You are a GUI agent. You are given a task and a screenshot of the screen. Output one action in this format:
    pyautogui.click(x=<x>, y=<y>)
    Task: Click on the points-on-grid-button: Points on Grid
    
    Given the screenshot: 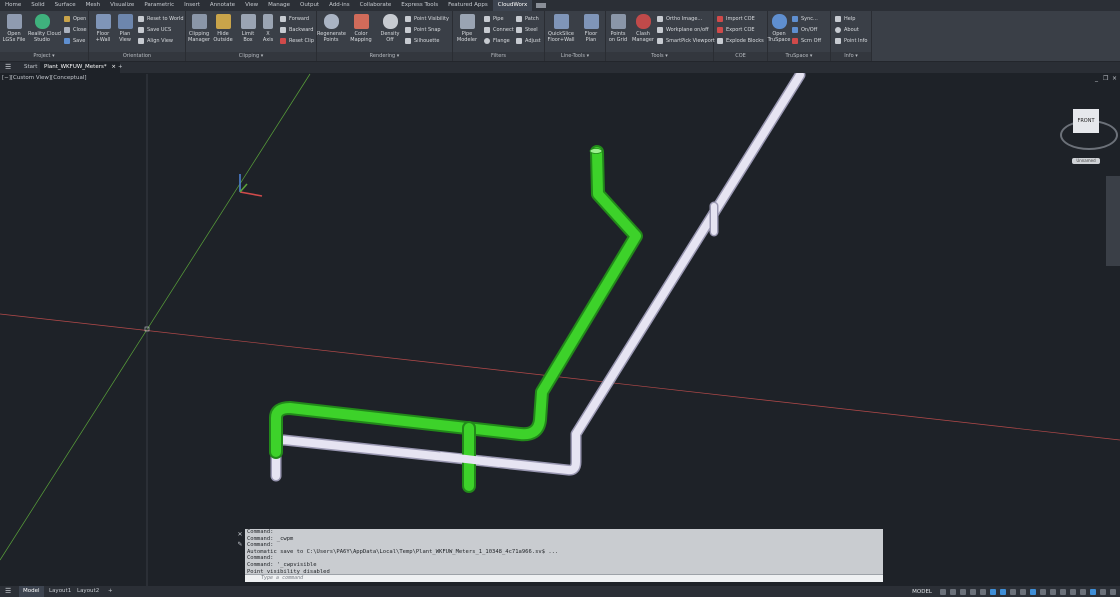 What is the action you would take?
    pyautogui.click(x=618, y=28)
    